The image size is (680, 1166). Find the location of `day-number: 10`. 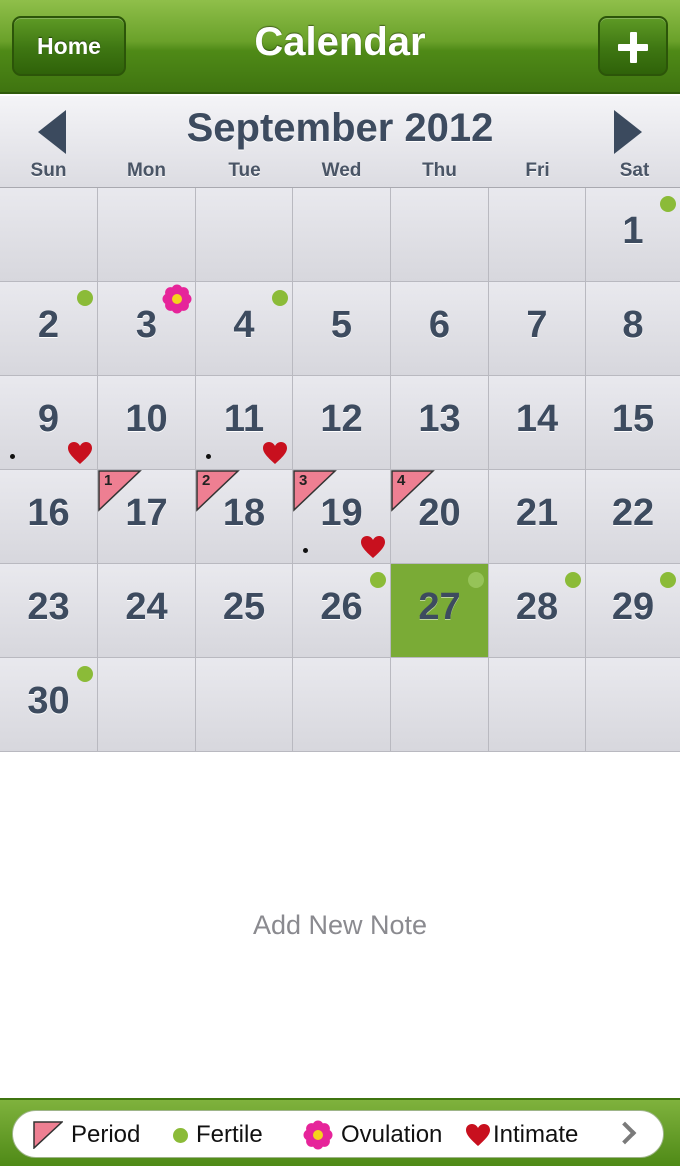

day-number: 10 is located at coordinates (146, 419).